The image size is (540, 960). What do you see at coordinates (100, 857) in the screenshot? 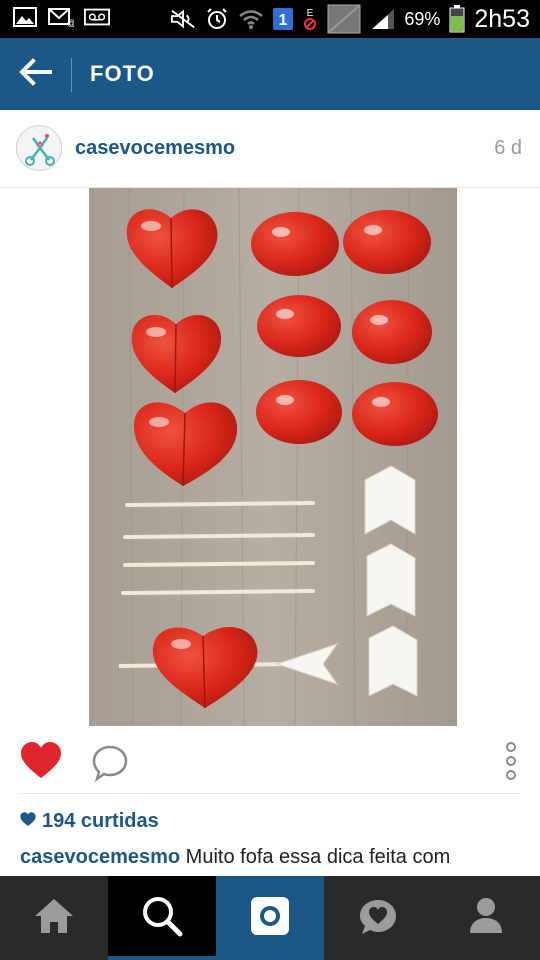
I see `caption-username: casevocemesmo` at bounding box center [100, 857].